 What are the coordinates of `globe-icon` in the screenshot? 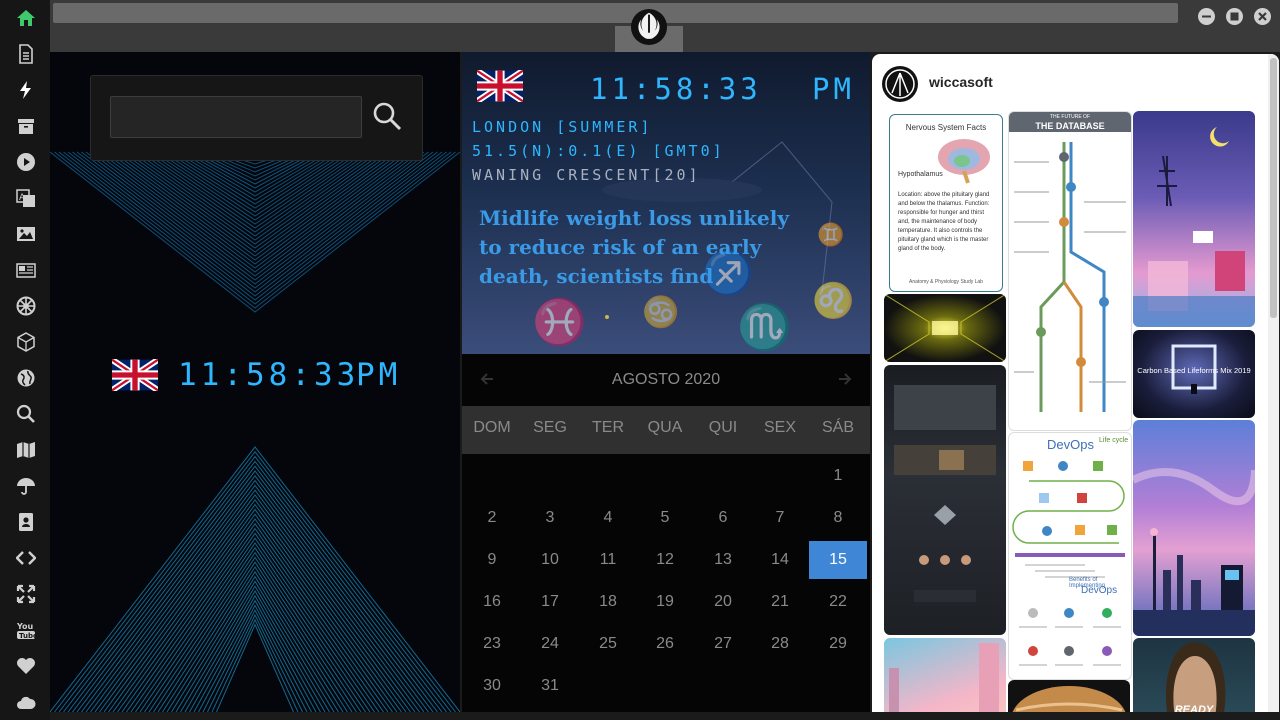 It's located at (26, 378).